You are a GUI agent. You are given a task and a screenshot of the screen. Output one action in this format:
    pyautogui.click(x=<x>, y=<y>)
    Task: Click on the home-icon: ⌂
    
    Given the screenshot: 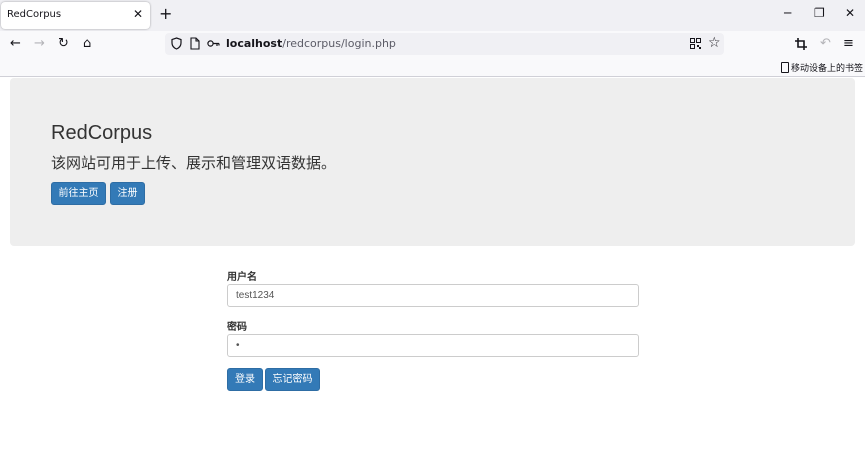 What is the action you would take?
    pyautogui.click(x=87, y=43)
    